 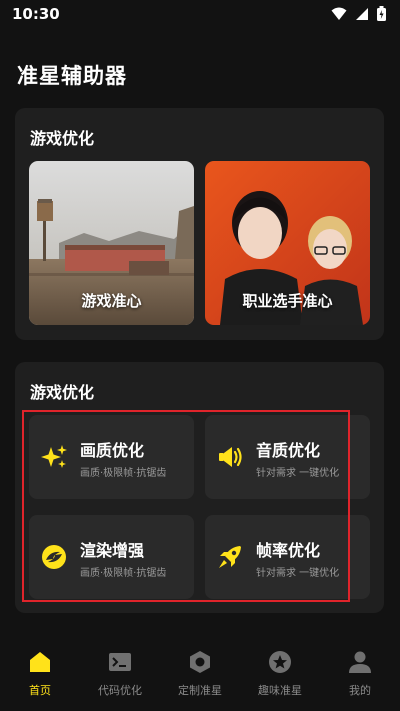 I want to click on game-crosshair-card: 游戏准心, so click(x=111, y=243).